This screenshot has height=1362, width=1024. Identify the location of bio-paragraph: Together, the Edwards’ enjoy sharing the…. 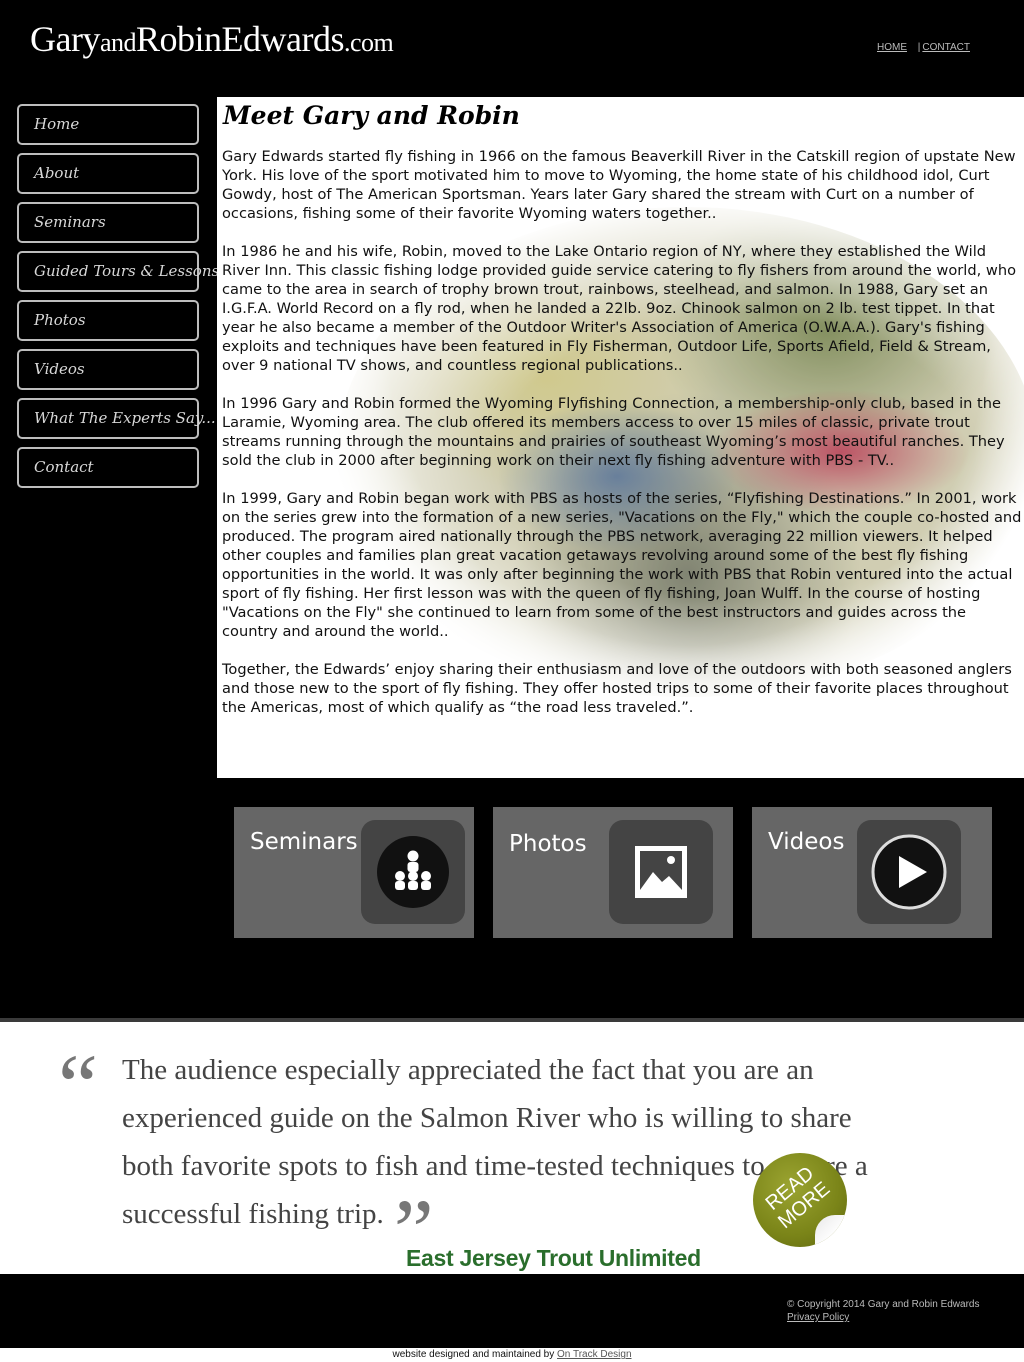
(617, 688).